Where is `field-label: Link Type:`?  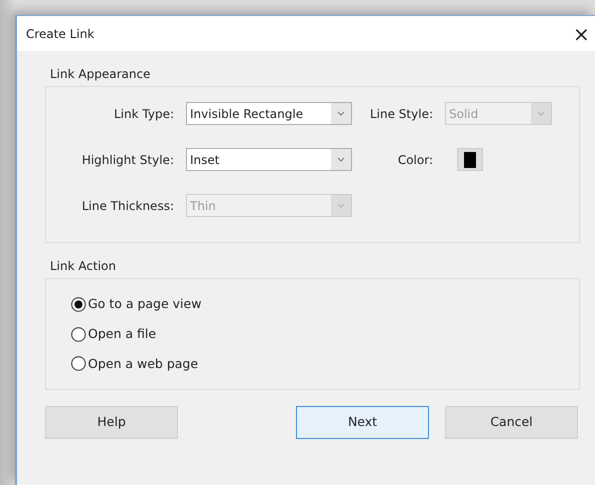
field-label: Link Type: is located at coordinates (144, 114).